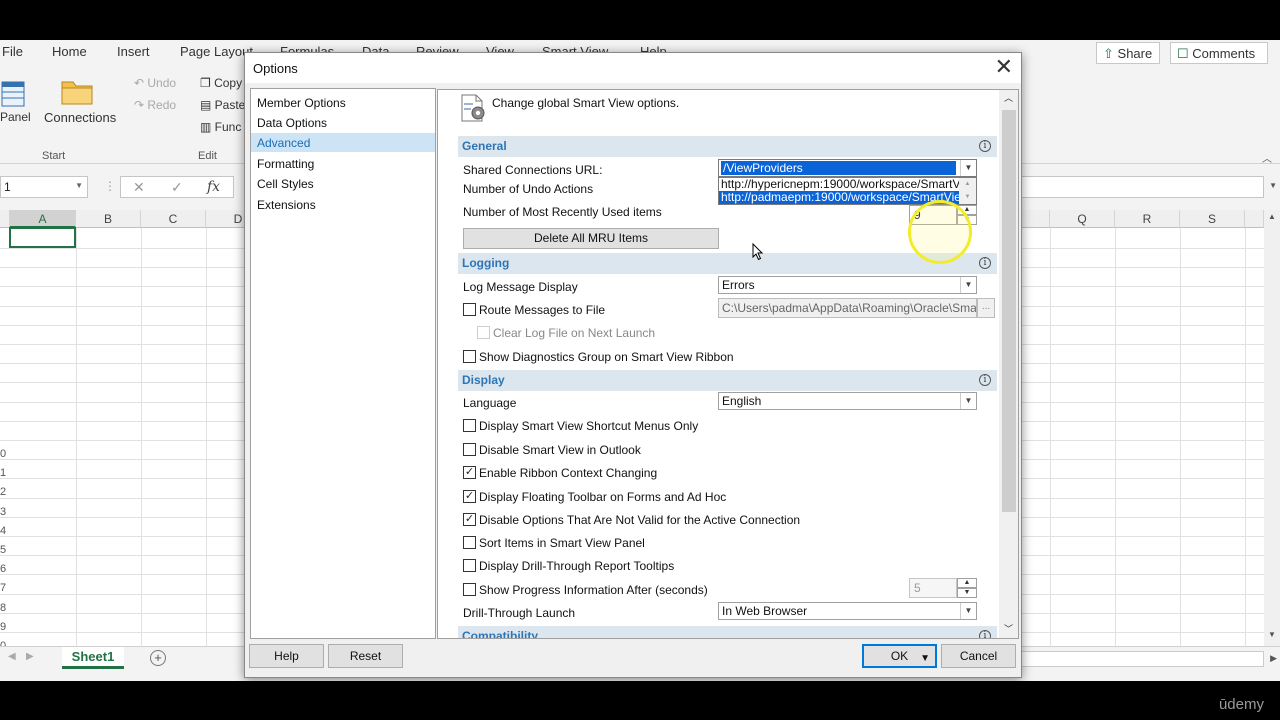  I want to click on row-number: 5, so click(3, 550).